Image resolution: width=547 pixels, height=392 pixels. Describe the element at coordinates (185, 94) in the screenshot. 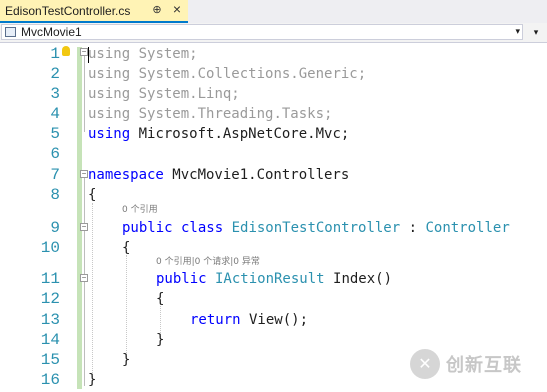

I see `code-text: System.Linq;` at that location.